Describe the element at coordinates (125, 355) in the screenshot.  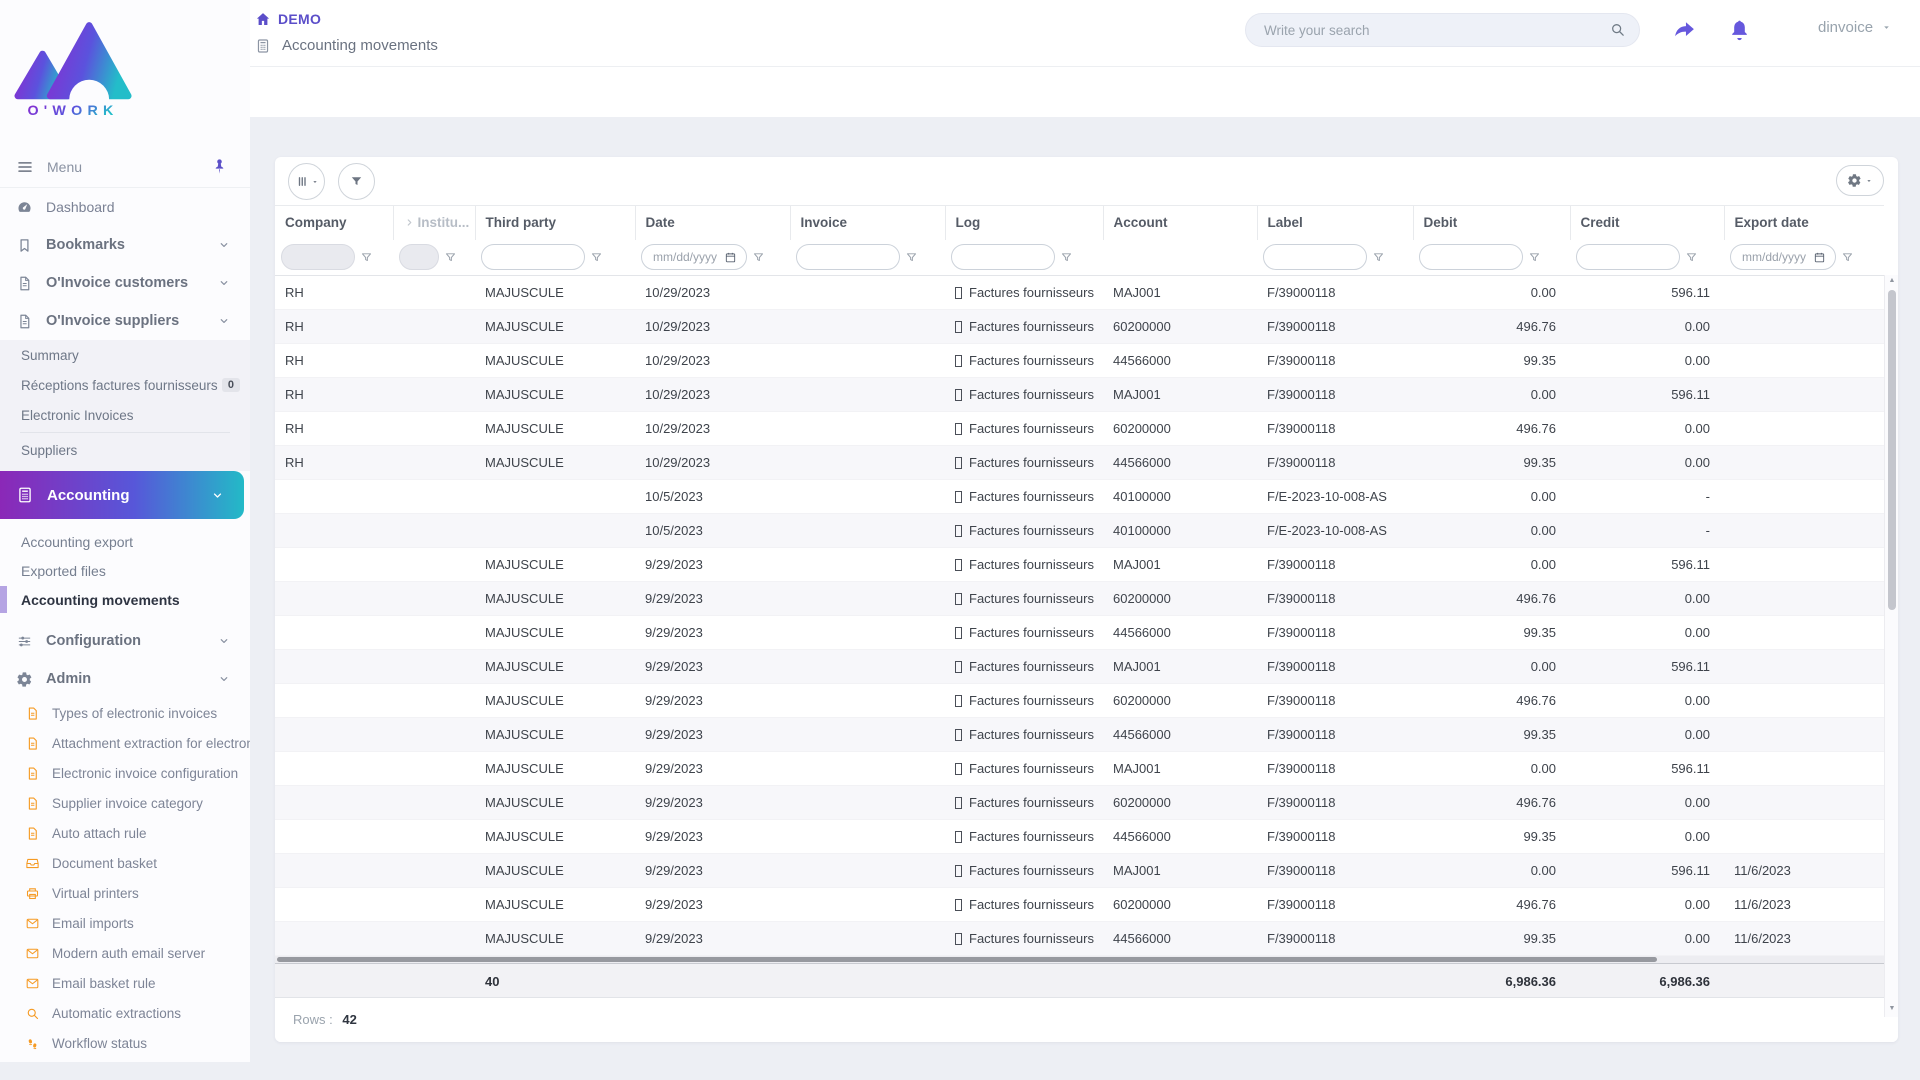
I see `sidebar-item-summary: Summary` at that location.